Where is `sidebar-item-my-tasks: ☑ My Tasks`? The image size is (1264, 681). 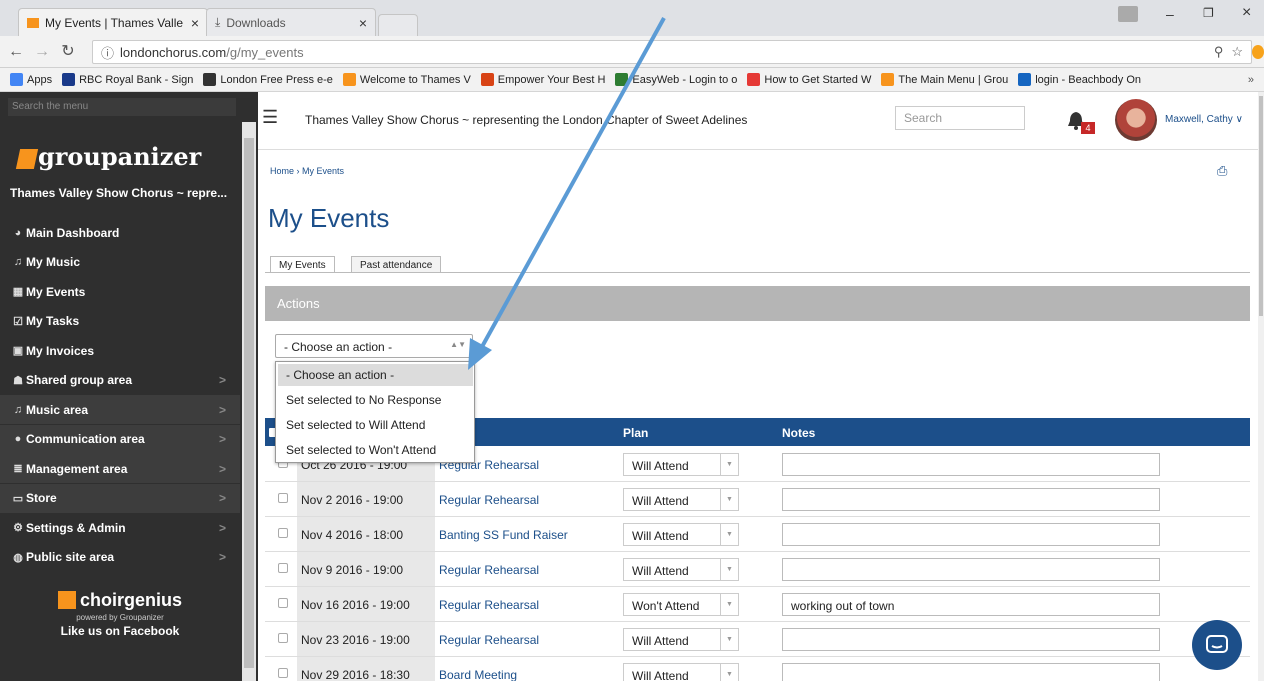
sidebar-item-my-tasks: ☑ My Tasks is located at coordinates (120, 321).